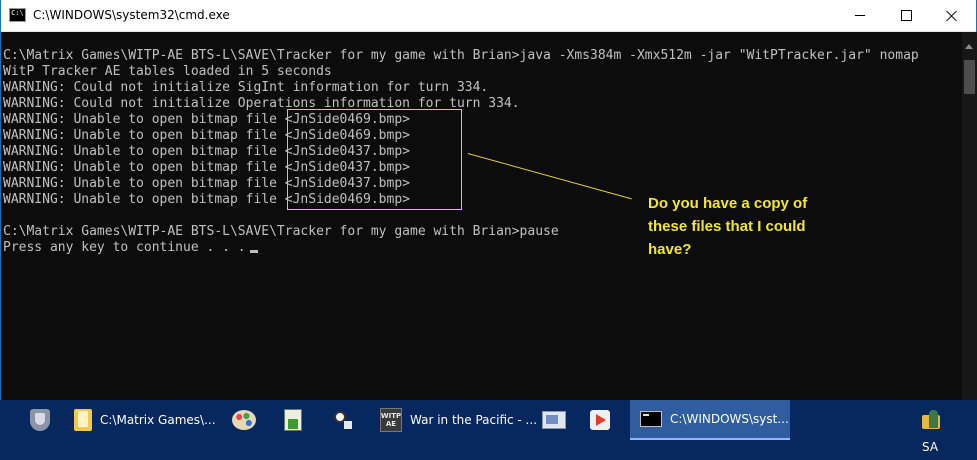  What do you see at coordinates (391, 416) in the screenshot?
I see `witp-icon-text: WITP` at bounding box center [391, 416].